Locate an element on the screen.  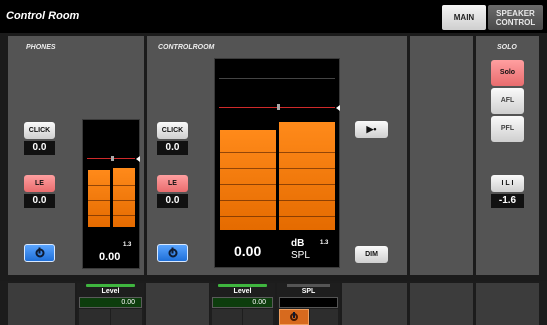
empty-panel is located at coordinates (441, 155).